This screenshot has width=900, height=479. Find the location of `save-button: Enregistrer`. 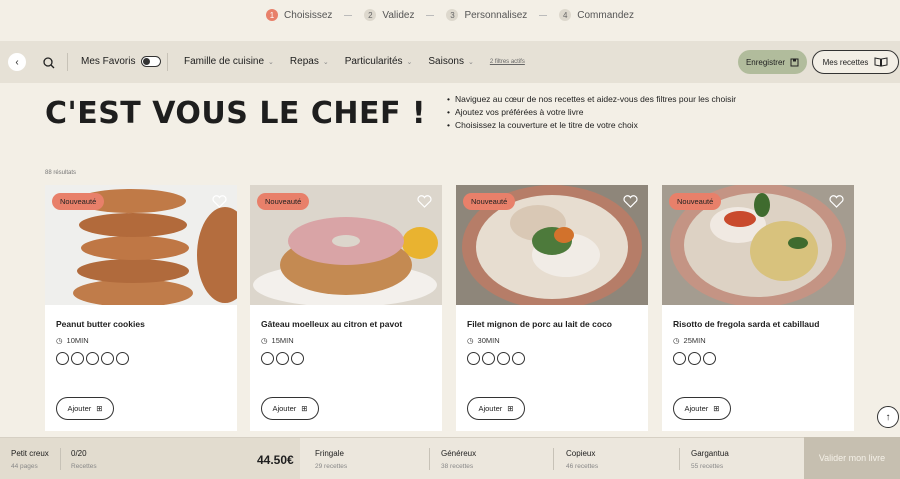

save-button: Enregistrer is located at coordinates (772, 62).